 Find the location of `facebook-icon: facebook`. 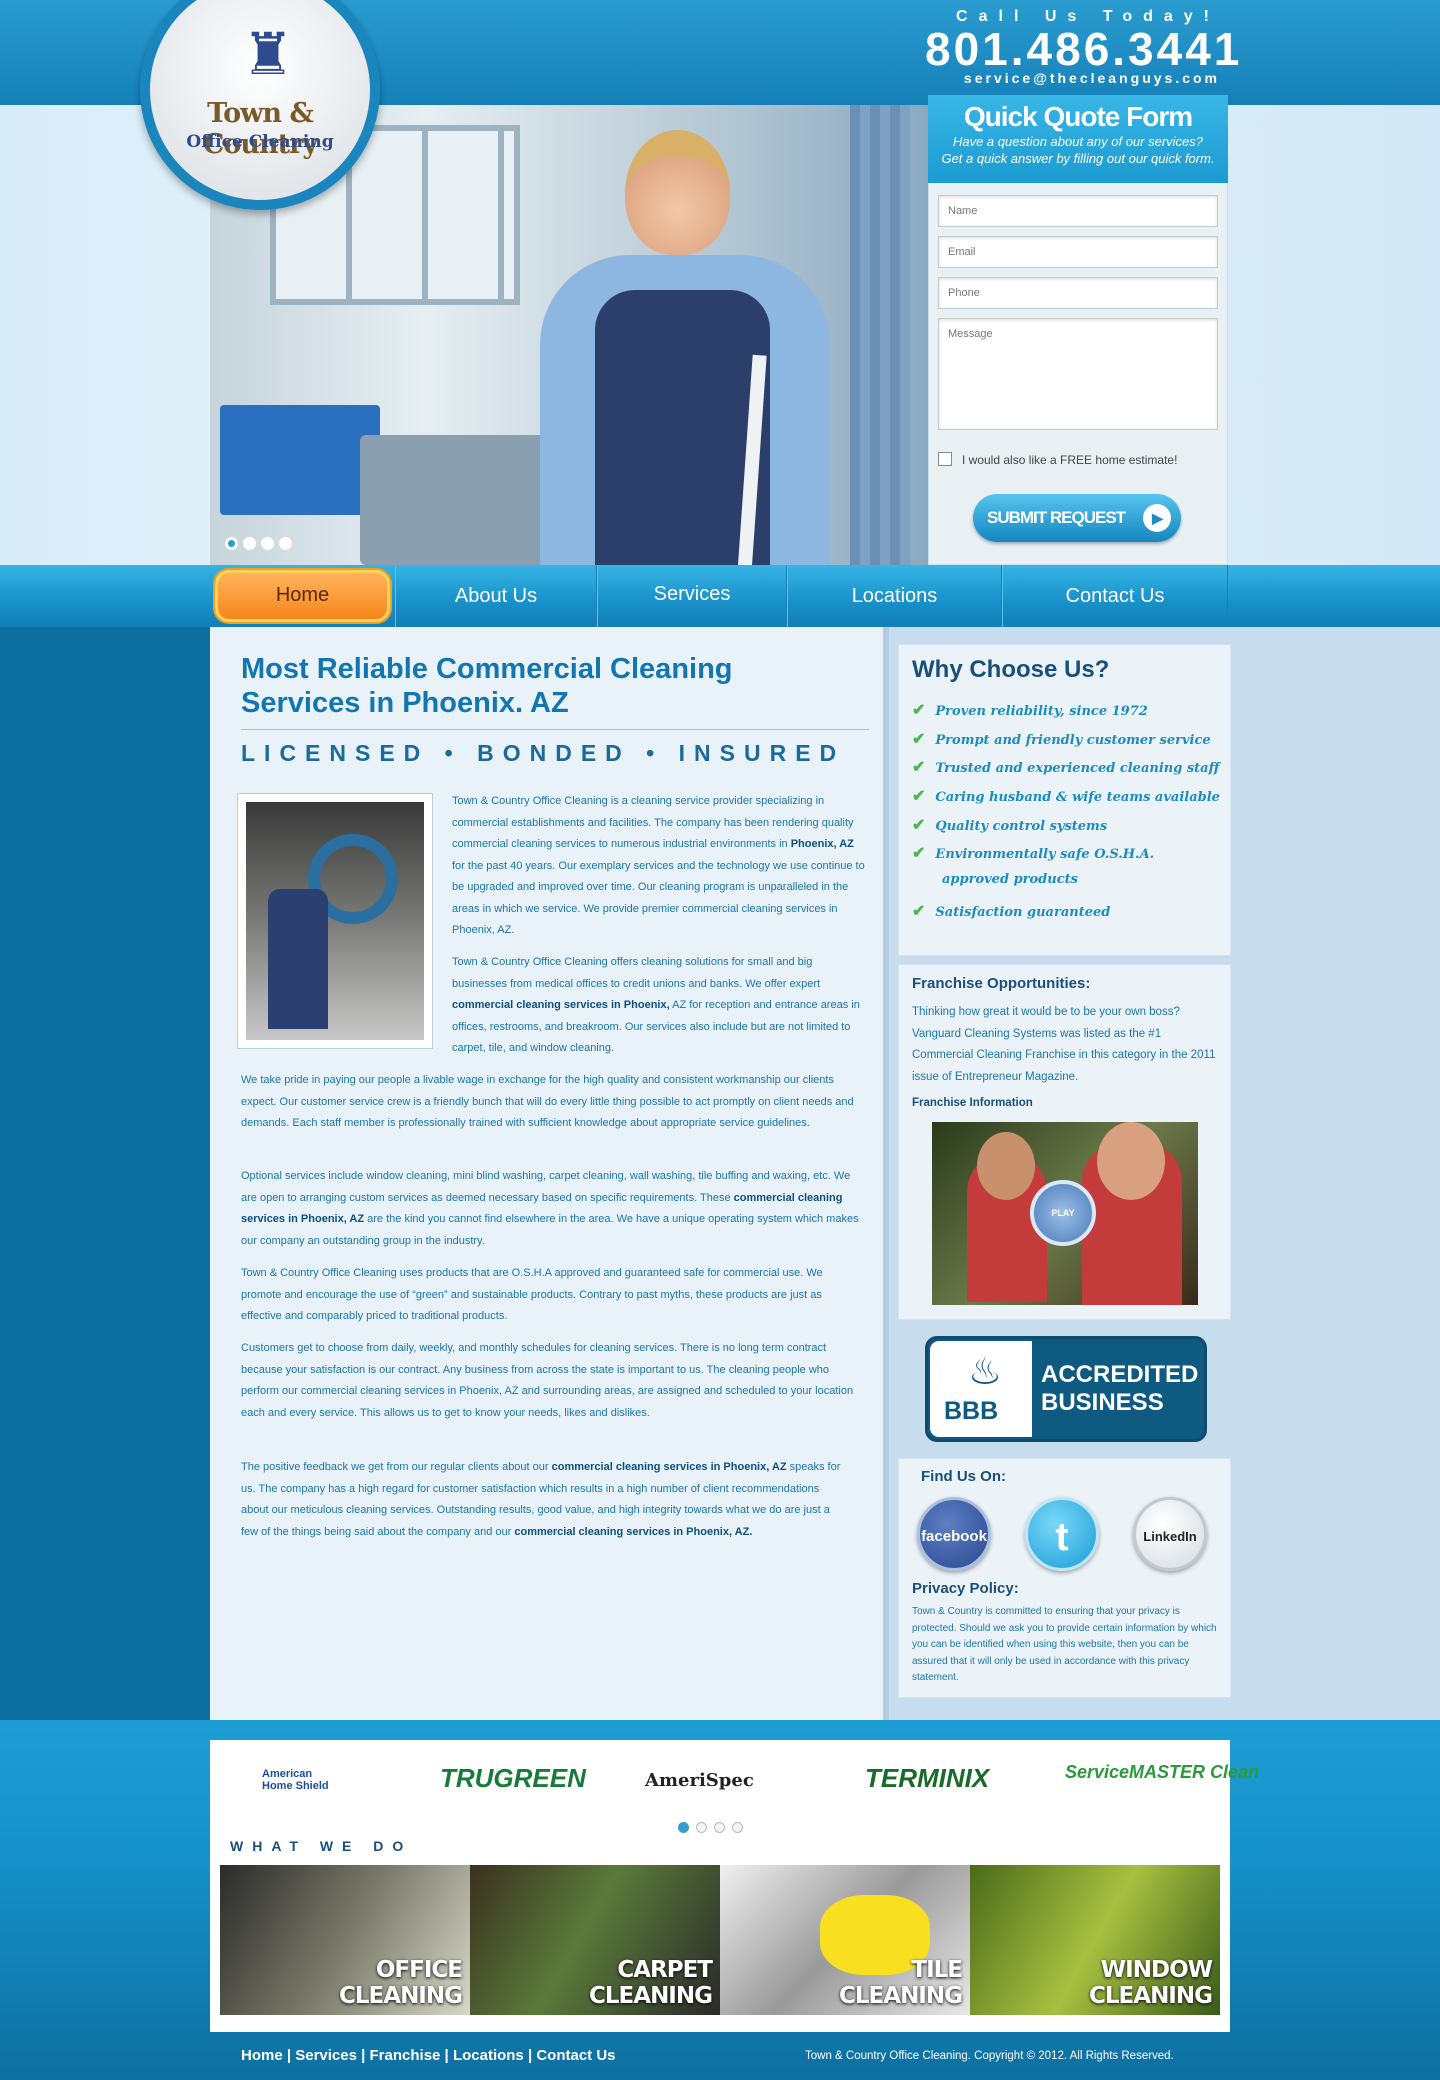

facebook-icon: facebook is located at coordinates (954, 1534).